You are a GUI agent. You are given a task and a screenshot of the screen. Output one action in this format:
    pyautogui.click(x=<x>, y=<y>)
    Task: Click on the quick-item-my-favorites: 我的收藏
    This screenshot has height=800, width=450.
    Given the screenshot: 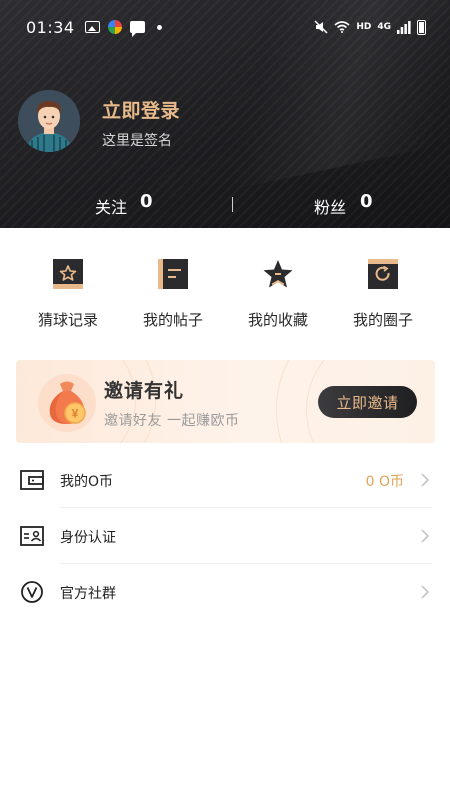 What is the action you would take?
    pyautogui.click(x=278, y=289)
    